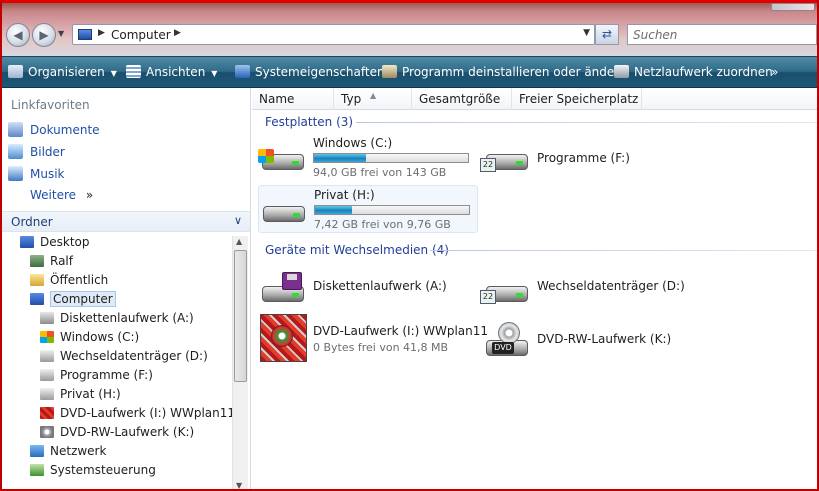  I want to click on drive-programme-f: 22 Programme (F:), so click(581, 158).